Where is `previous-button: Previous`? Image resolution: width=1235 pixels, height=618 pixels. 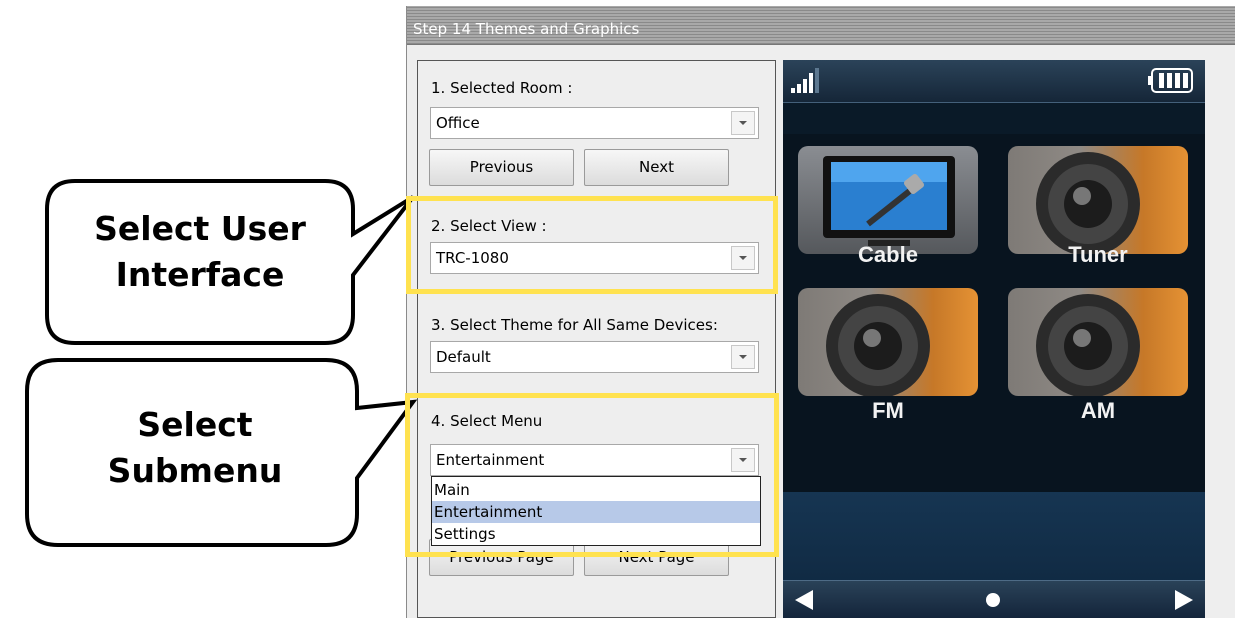 previous-button: Previous is located at coordinates (501, 167).